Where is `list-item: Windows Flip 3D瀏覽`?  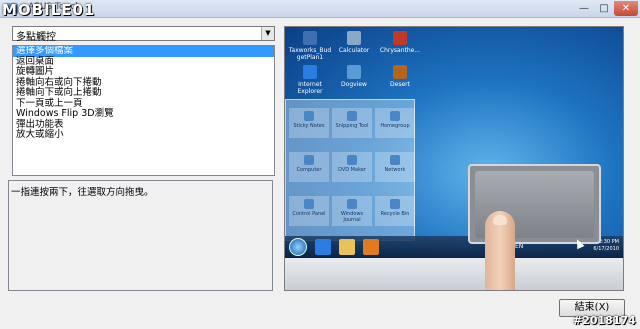 list-item: Windows Flip 3D瀏覽 is located at coordinates (143, 114).